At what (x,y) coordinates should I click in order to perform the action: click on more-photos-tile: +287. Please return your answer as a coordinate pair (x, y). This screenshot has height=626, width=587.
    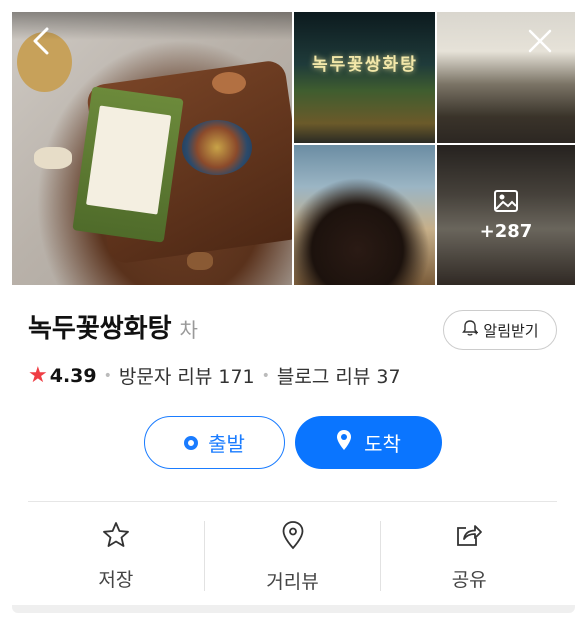
    Looking at the image, I should click on (506, 215).